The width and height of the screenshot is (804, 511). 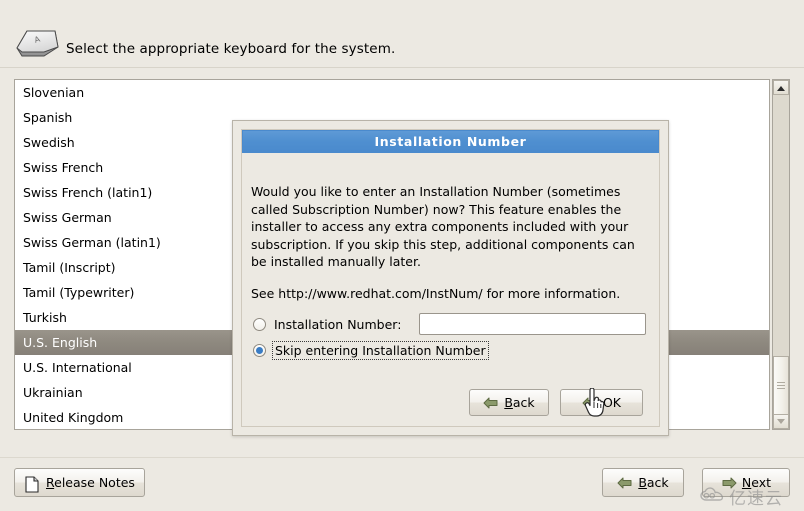 What do you see at coordinates (259, 324) in the screenshot?
I see `radio-button-unchecked-icon` at bounding box center [259, 324].